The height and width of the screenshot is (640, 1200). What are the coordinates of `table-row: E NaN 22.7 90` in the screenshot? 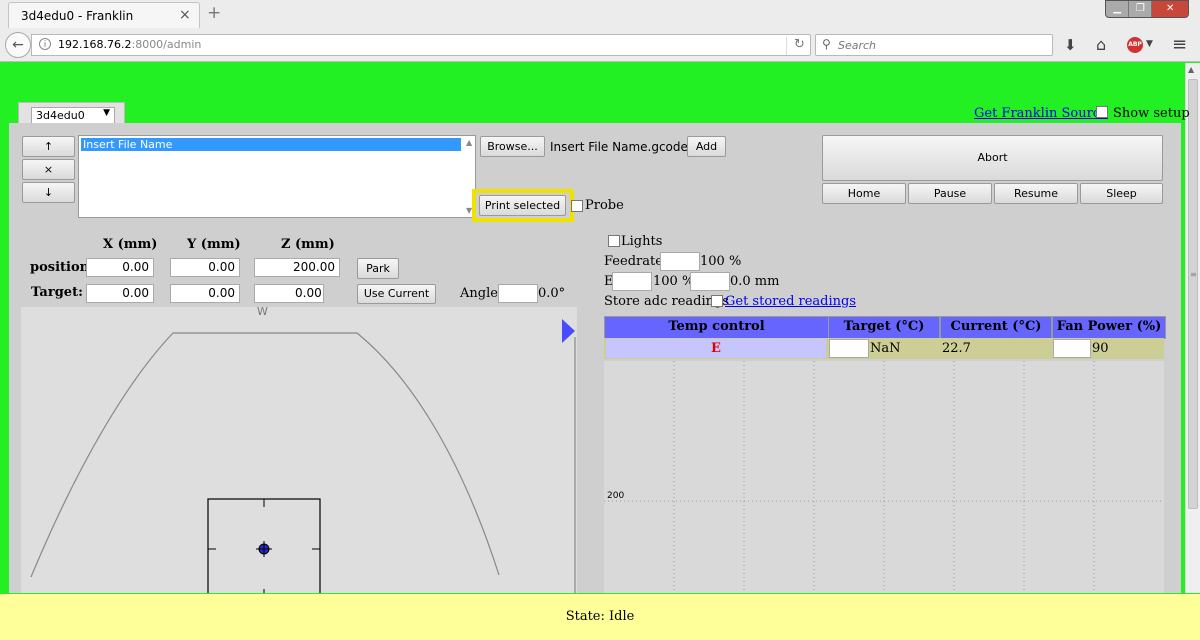 It's located at (884, 348).